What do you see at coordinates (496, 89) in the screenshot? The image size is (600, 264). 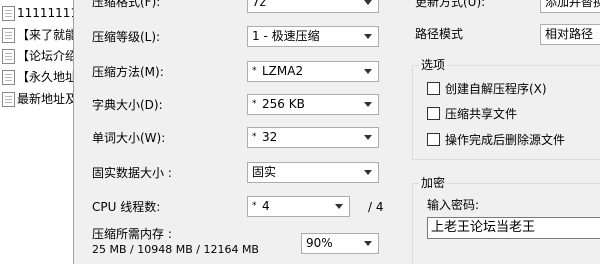 I see `create-sfx-label: 创建自解压程序(X)` at bounding box center [496, 89].